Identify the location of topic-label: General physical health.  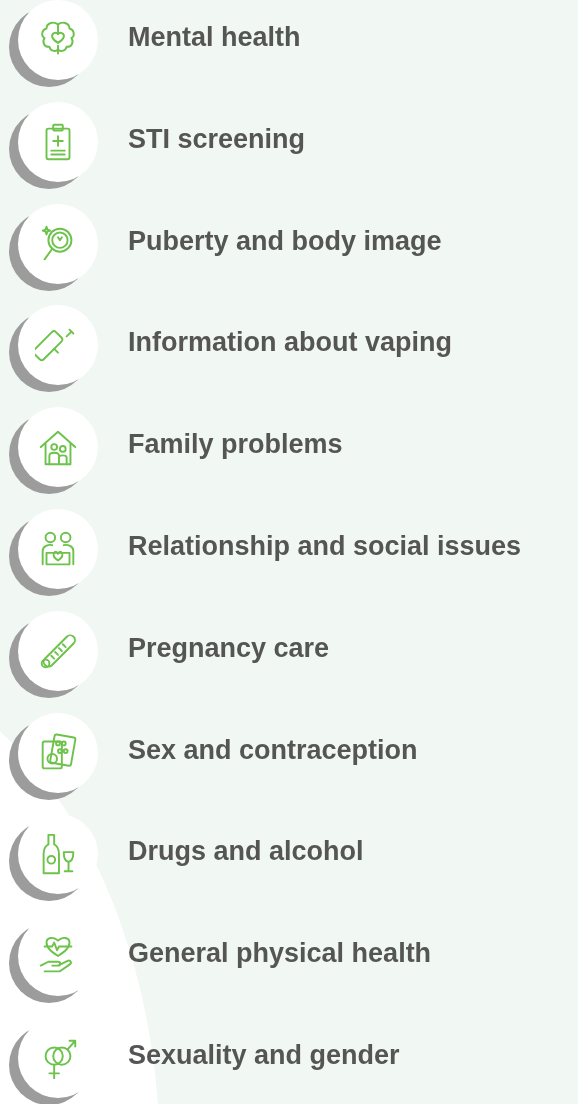
(280, 954).